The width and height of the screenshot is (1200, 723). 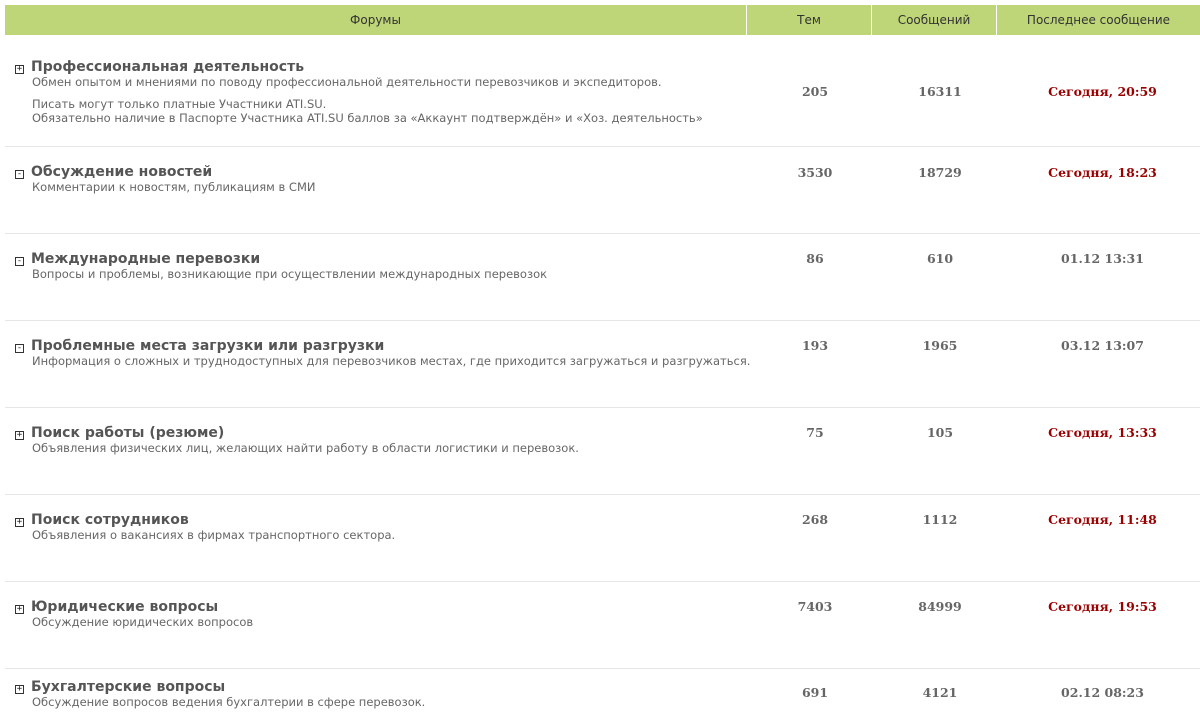 I want to click on header-forums: Форумы, so click(x=376, y=20).